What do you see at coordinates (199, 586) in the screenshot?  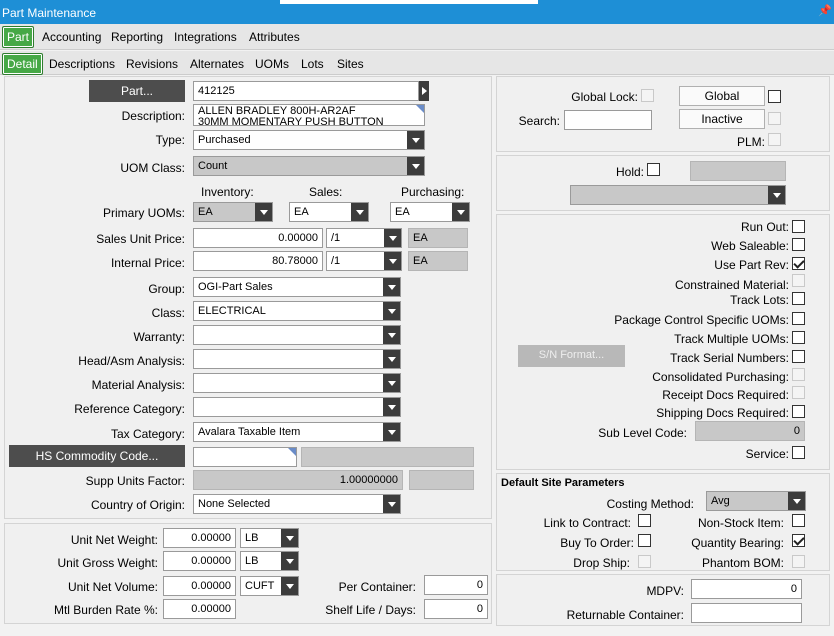 I see `net-volume-input: 0.00000` at bounding box center [199, 586].